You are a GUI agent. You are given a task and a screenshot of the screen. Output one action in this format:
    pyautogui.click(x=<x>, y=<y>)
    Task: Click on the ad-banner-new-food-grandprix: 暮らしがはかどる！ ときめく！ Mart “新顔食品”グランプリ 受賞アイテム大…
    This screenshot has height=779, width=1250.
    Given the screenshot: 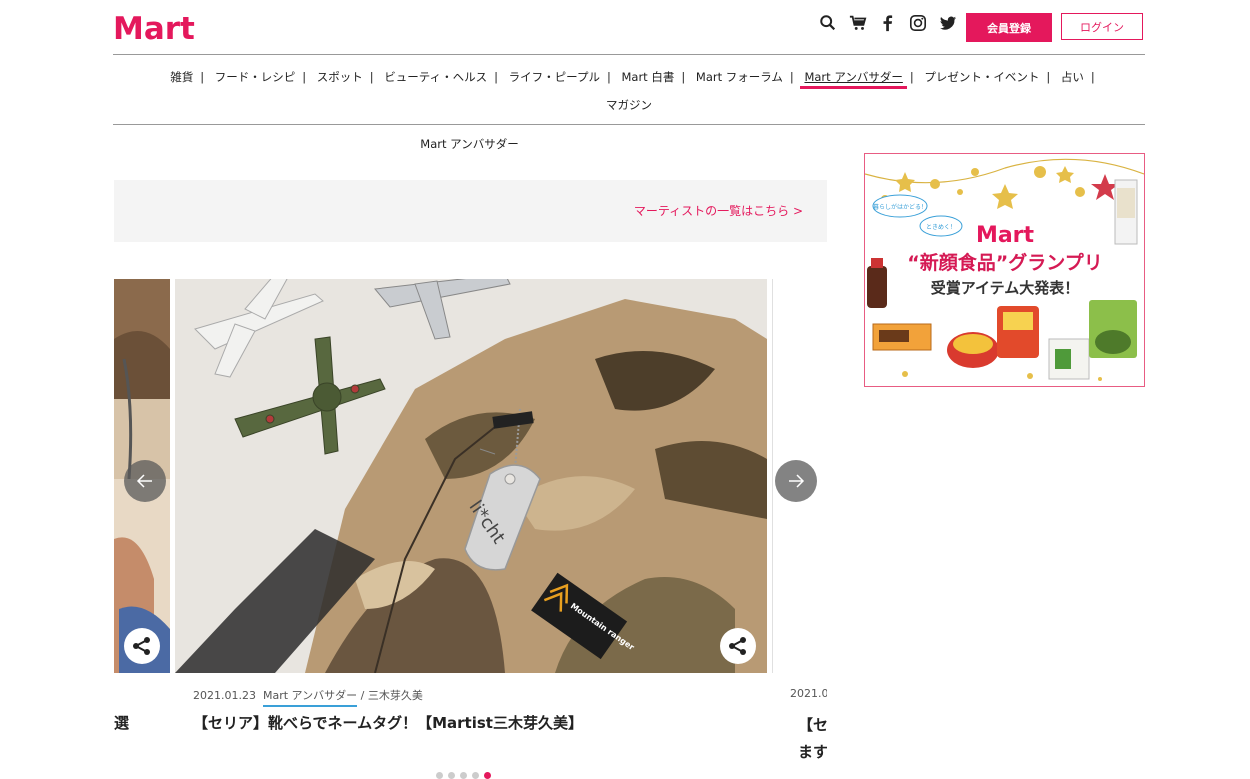 What is the action you would take?
    pyautogui.click(x=1004, y=270)
    